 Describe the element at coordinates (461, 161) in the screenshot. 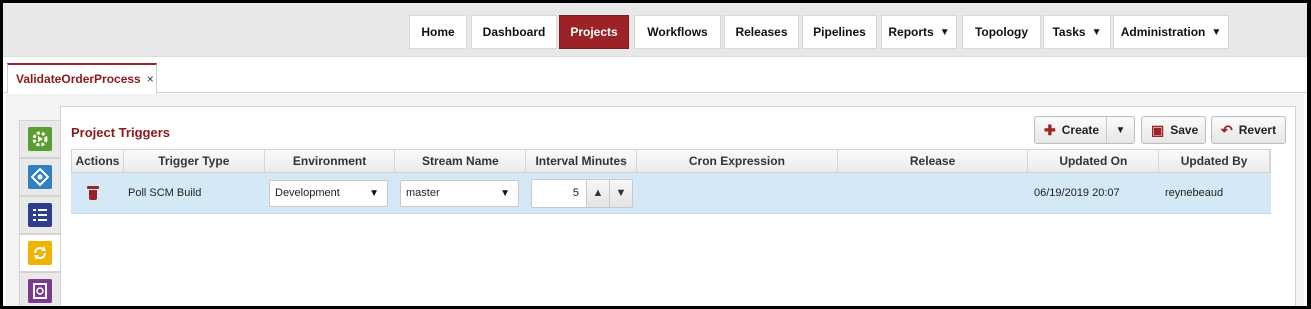

I see `col-stream-name: Stream Name` at that location.